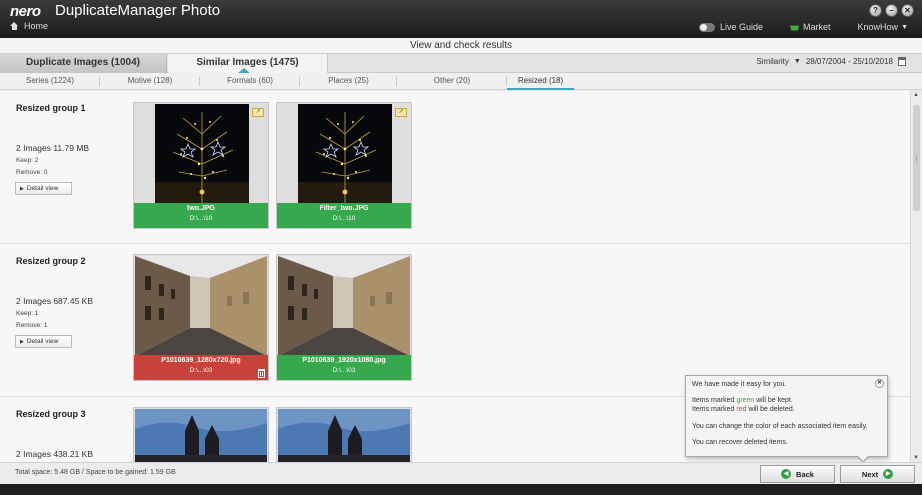  I want to click on image-tile: P1010639_1920x1080.jpg D:\...\03, so click(344, 317).